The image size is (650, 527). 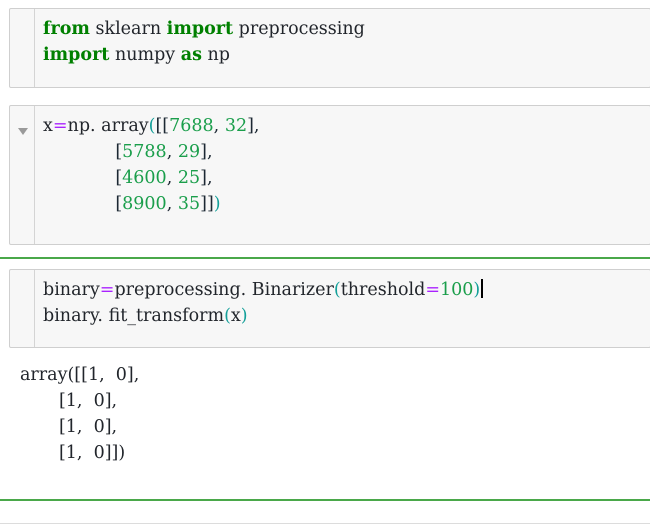 I want to click on code-token: preprocessing., so click(x=180, y=290).